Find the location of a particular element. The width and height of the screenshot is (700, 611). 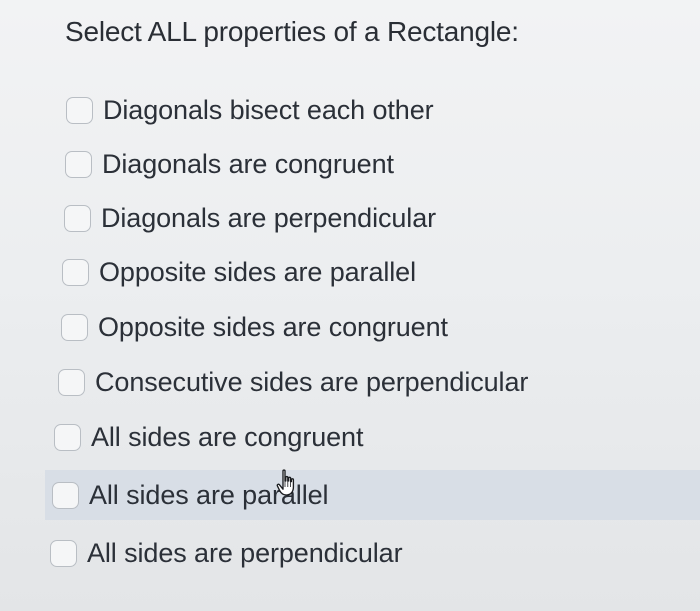

option-diagonals-perpendicular: Diagonals are perpendicular is located at coordinates (375, 218).